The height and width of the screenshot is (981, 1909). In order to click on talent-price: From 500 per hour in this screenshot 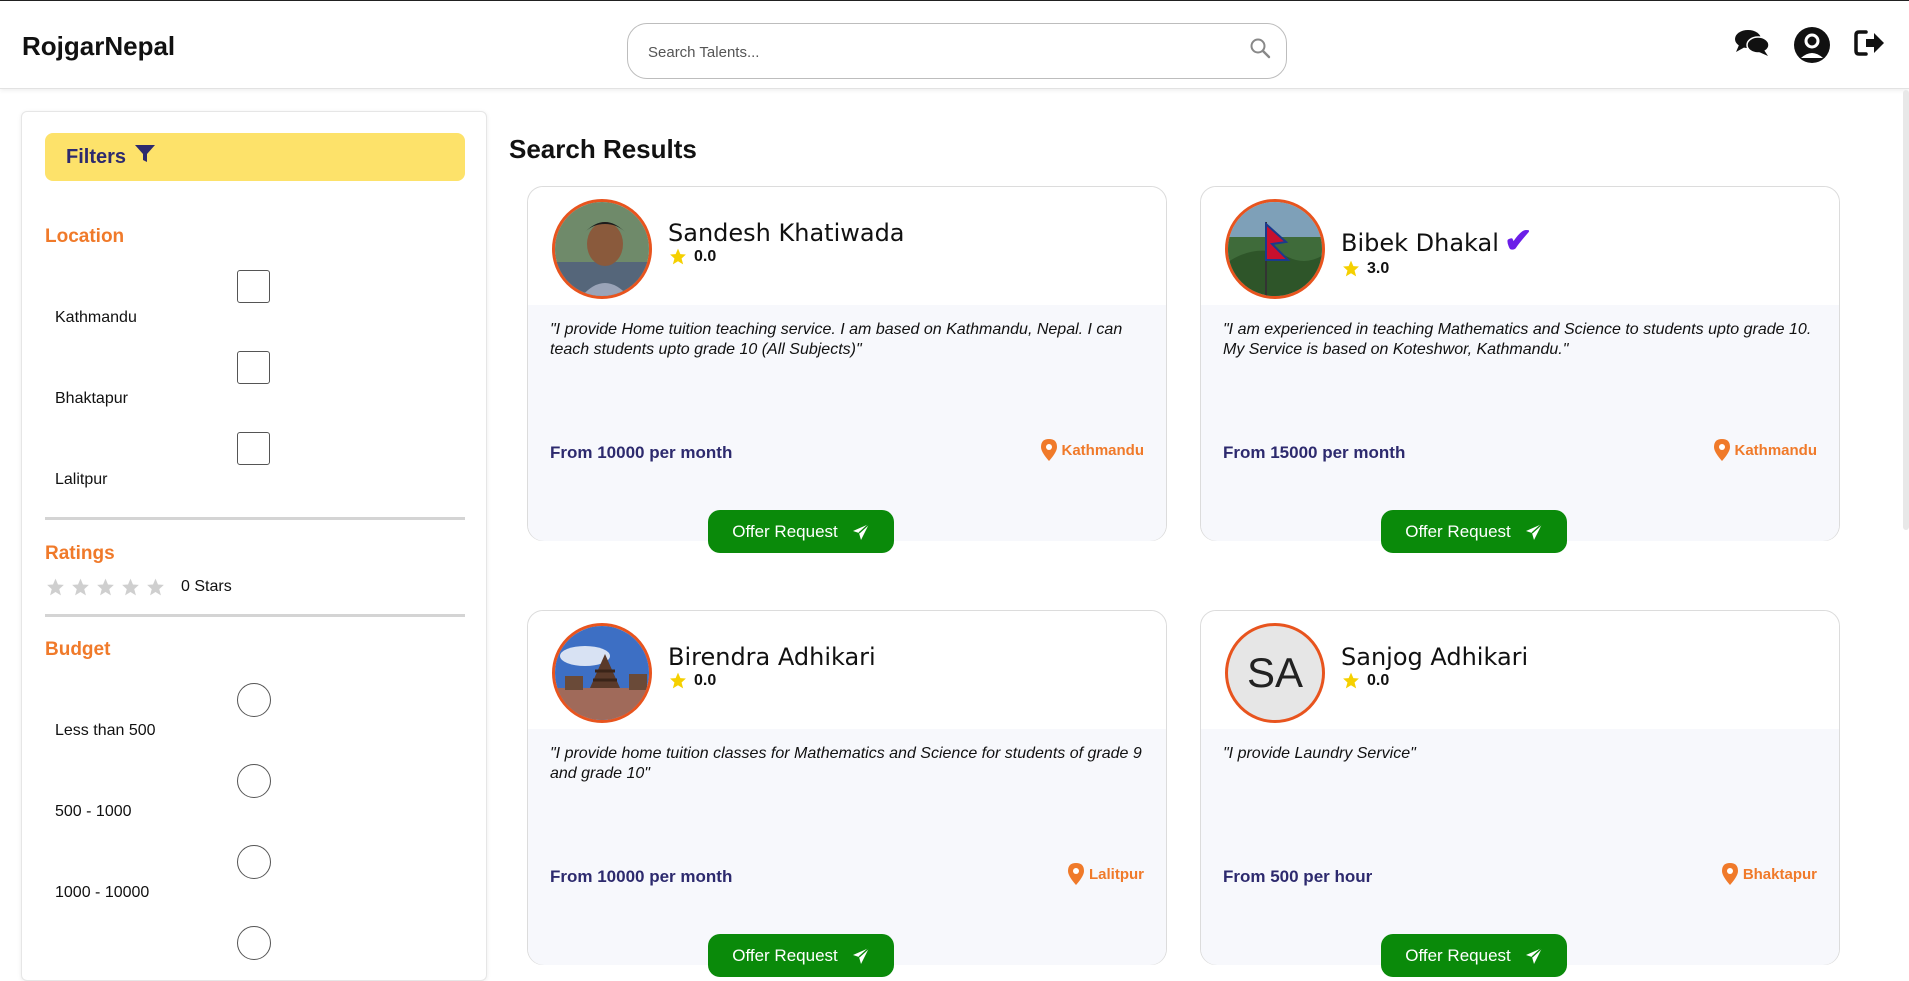, I will do `click(1298, 876)`.